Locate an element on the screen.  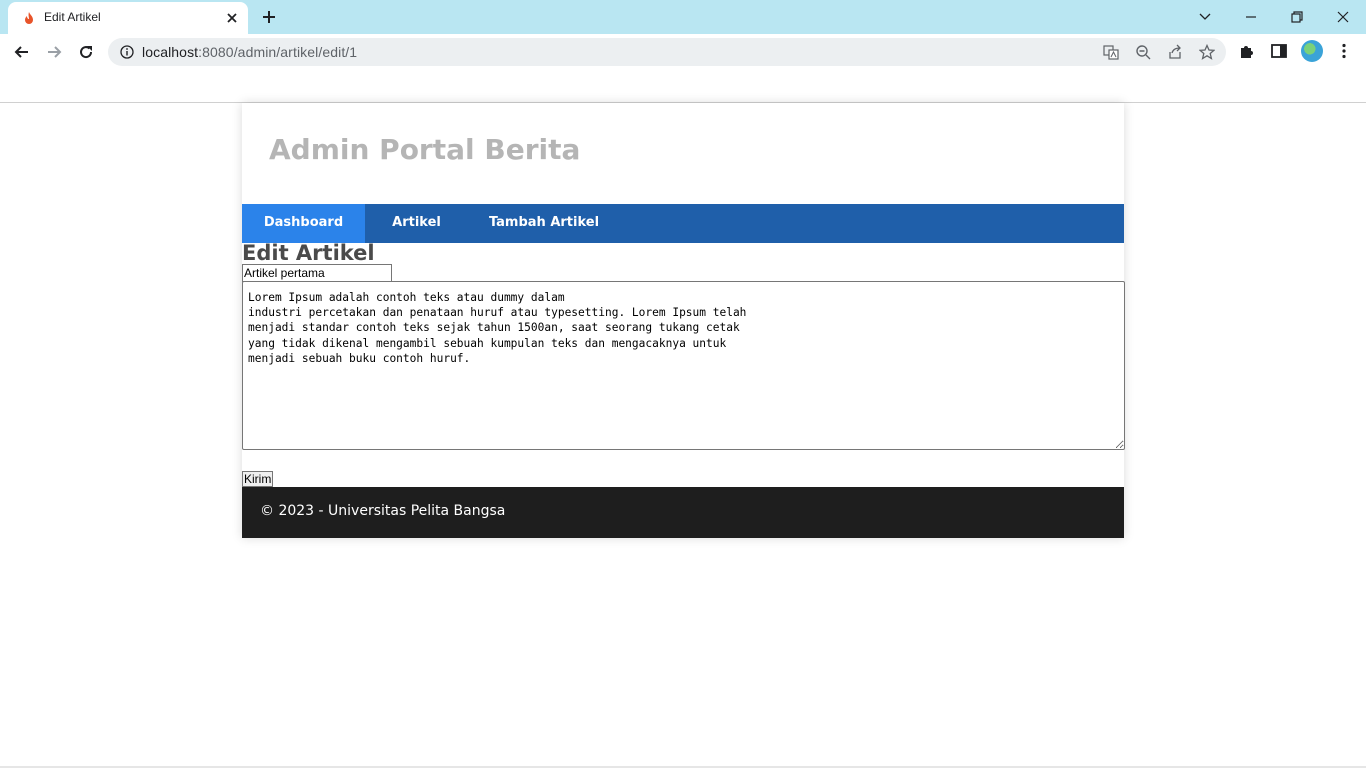
url-text: localhost:8080/admin/artikel/edit/1 is located at coordinates (249, 52).